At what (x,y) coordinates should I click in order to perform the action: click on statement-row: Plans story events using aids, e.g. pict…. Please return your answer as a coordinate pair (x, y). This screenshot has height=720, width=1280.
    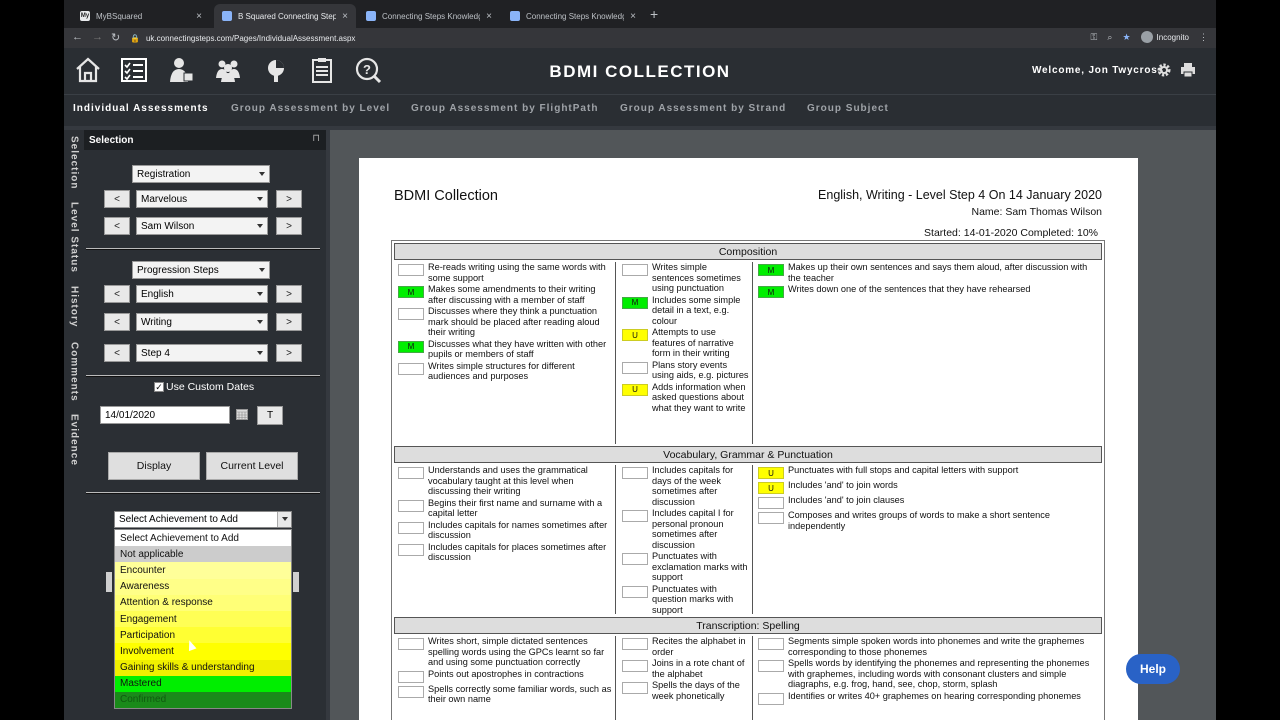
    Looking at the image, I should click on (684, 370).